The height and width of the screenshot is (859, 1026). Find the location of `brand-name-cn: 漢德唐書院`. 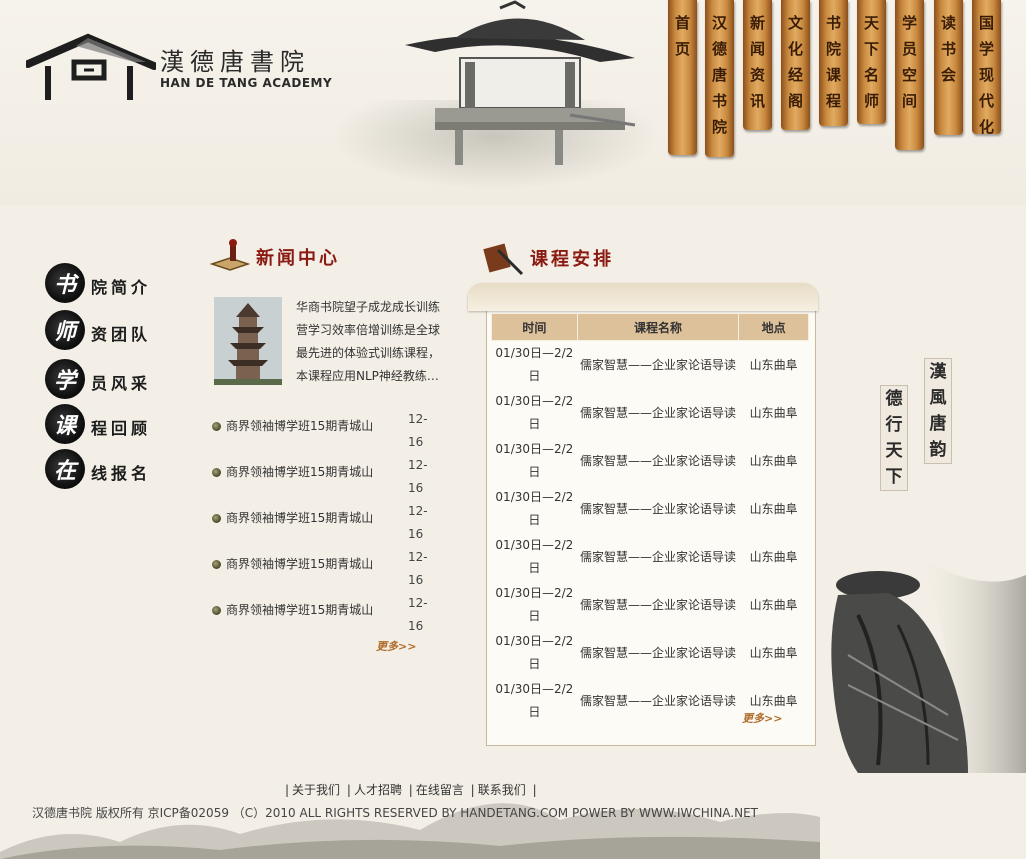

brand-name-cn: 漢德唐書院 is located at coordinates (235, 62).